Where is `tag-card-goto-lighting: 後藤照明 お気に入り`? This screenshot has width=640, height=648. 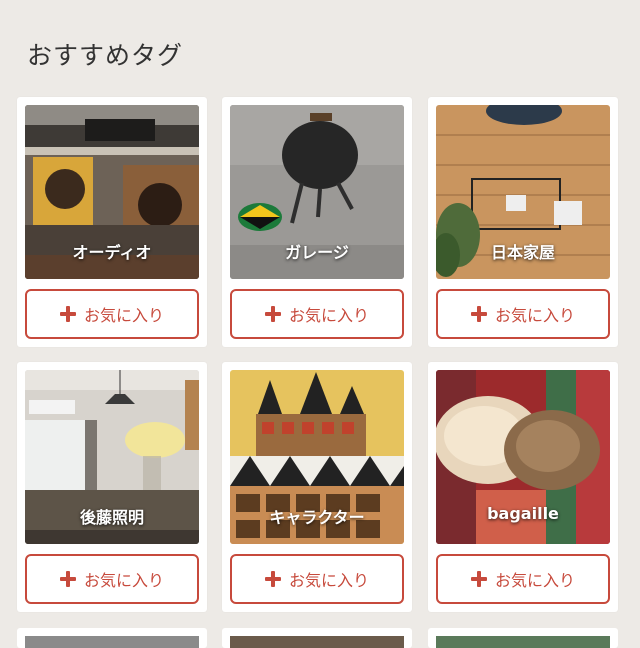 tag-card-goto-lighting: 後藤照明 お気に入り is located at coordinates (112, 487).